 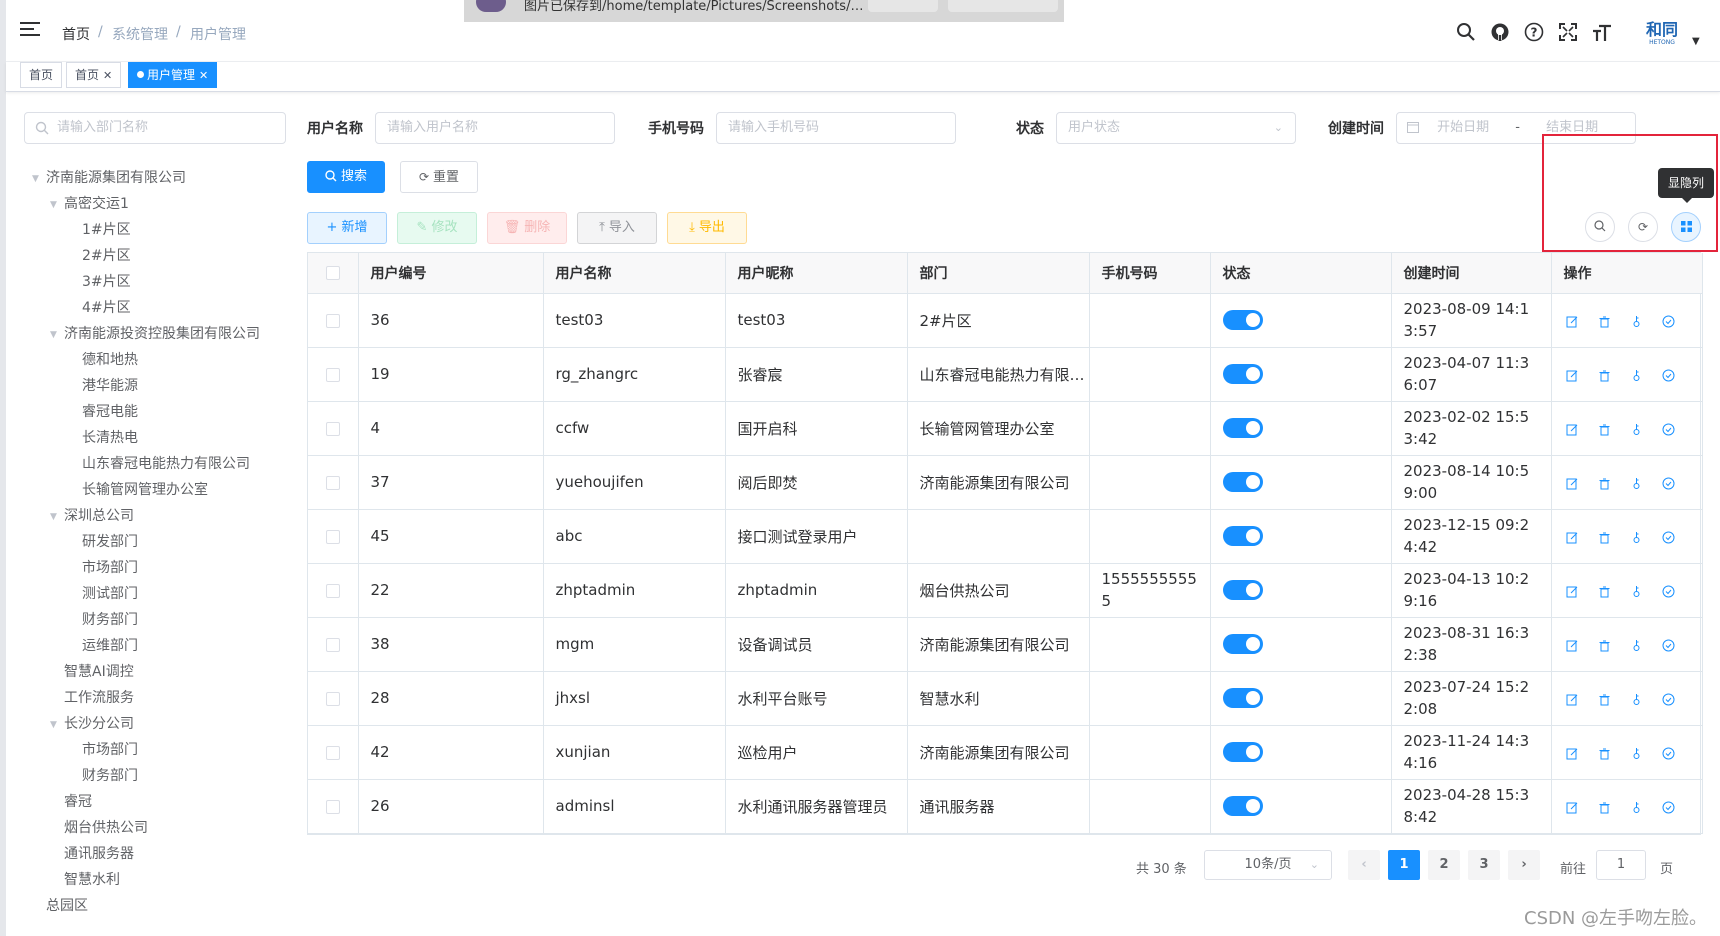 What do you see at coordinates (346, 177) in the screenshot?
I see `search-button: 搜索` at bounding box center [346, 177].